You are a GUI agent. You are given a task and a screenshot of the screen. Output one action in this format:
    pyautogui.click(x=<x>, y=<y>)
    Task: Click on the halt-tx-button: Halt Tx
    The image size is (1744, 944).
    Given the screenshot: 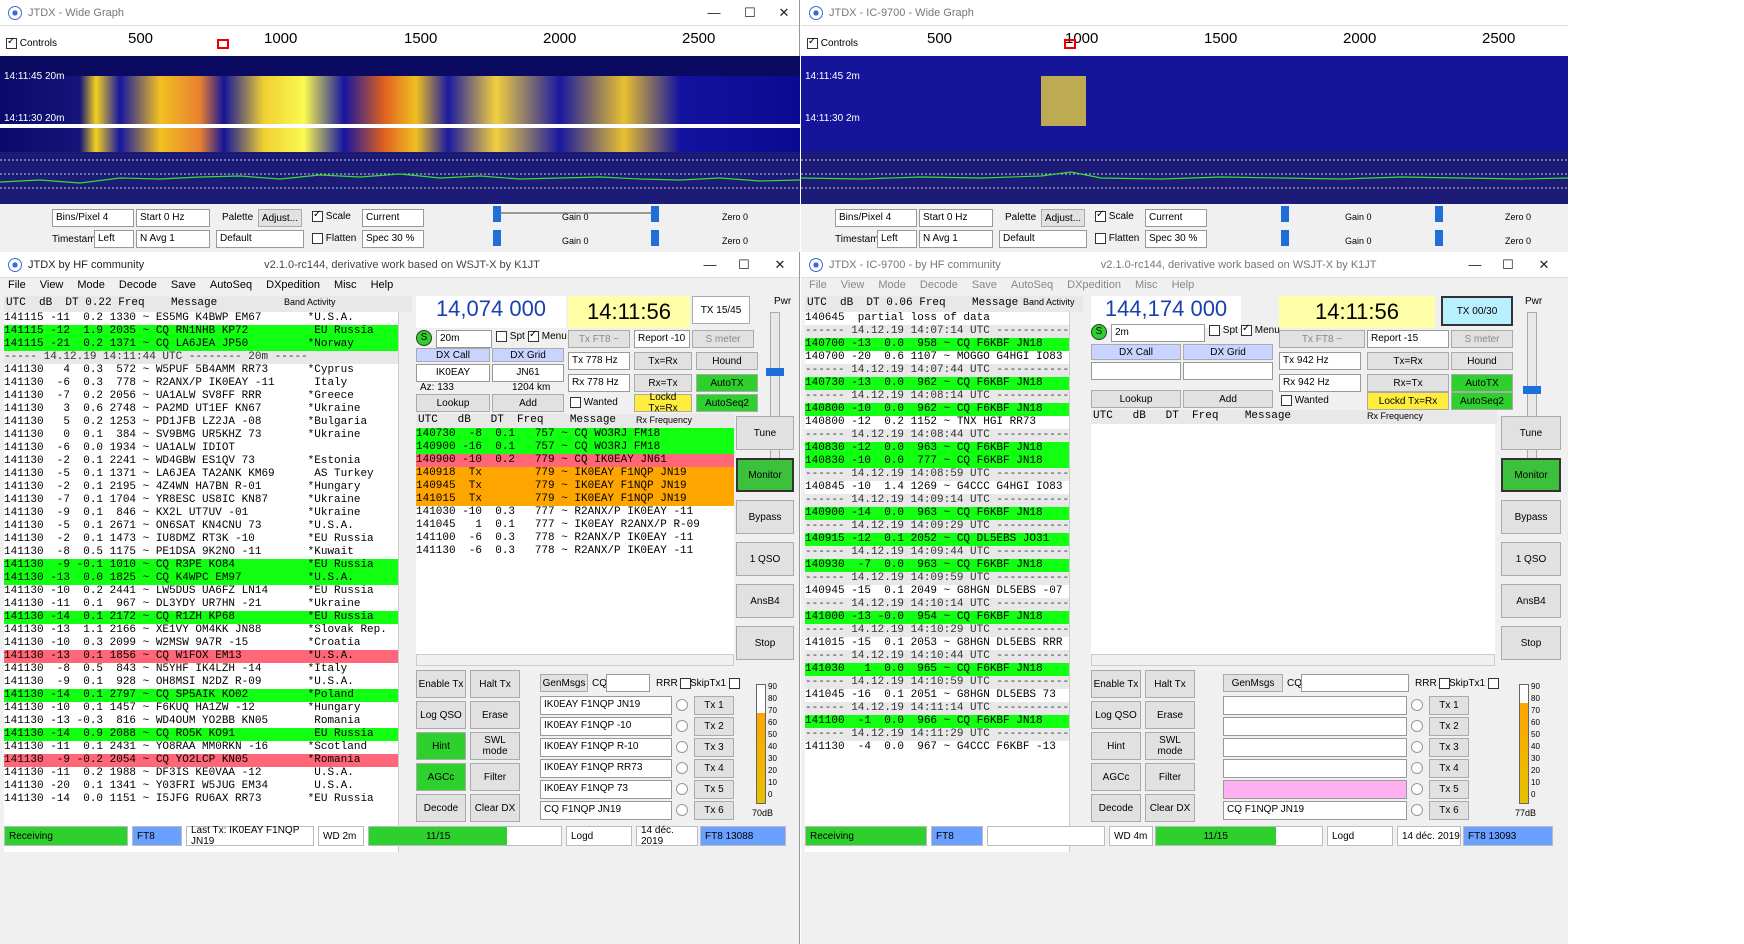 What is the action you would take?
    pyautogui.click(x=1170, y=684)
    